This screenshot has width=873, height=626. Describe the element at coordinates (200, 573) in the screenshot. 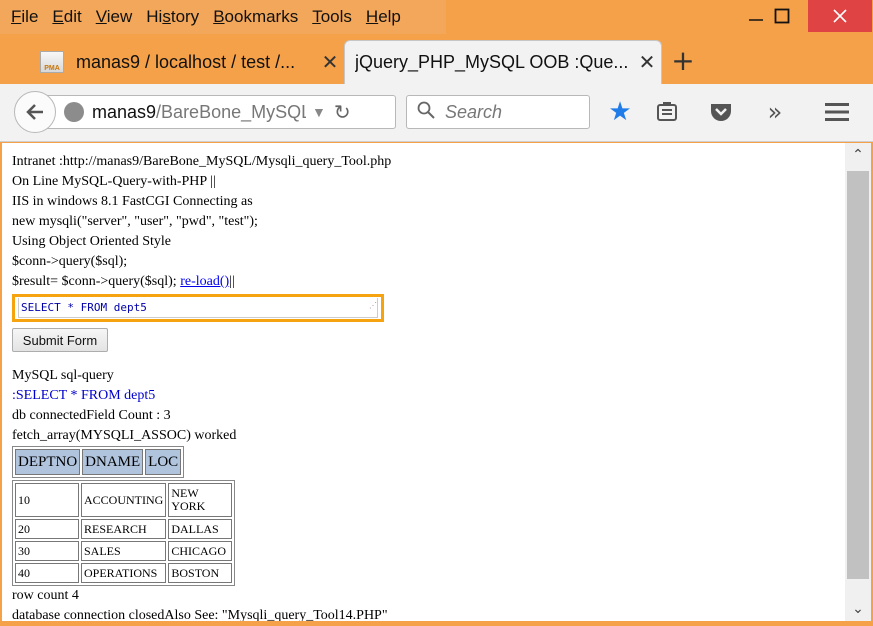

I see `table-cell: BOSTON` at that location.